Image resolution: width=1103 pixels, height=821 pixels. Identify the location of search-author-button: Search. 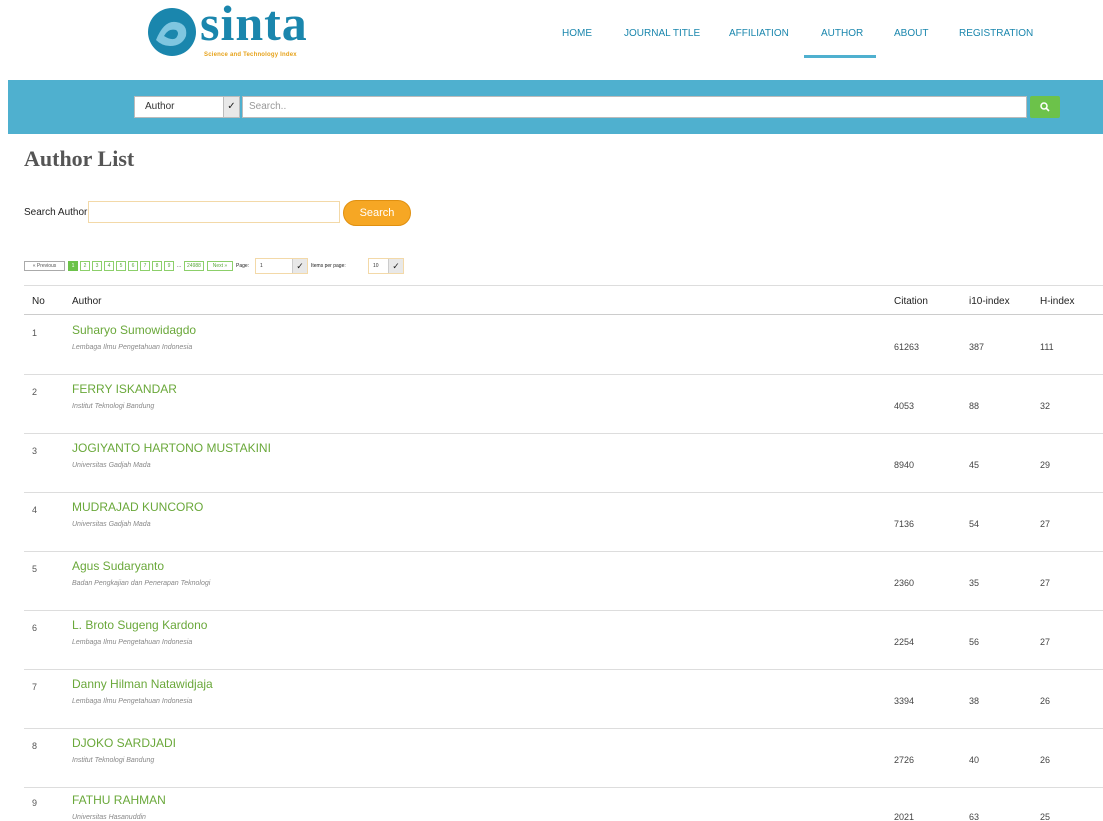
(377, 213).